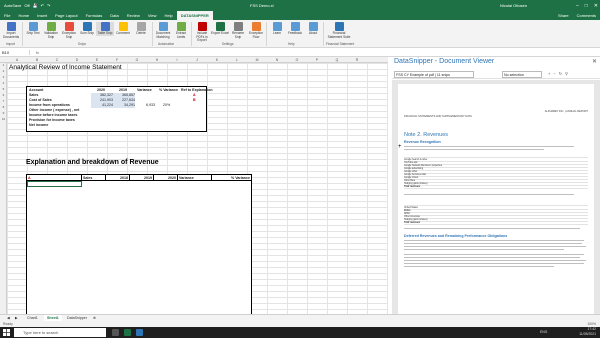 The width and height of the screenshot is (600, 338). Describe the element at coordinates (40, 100) in the screenshot. I see `row-label: Cost of Sales` at that location.